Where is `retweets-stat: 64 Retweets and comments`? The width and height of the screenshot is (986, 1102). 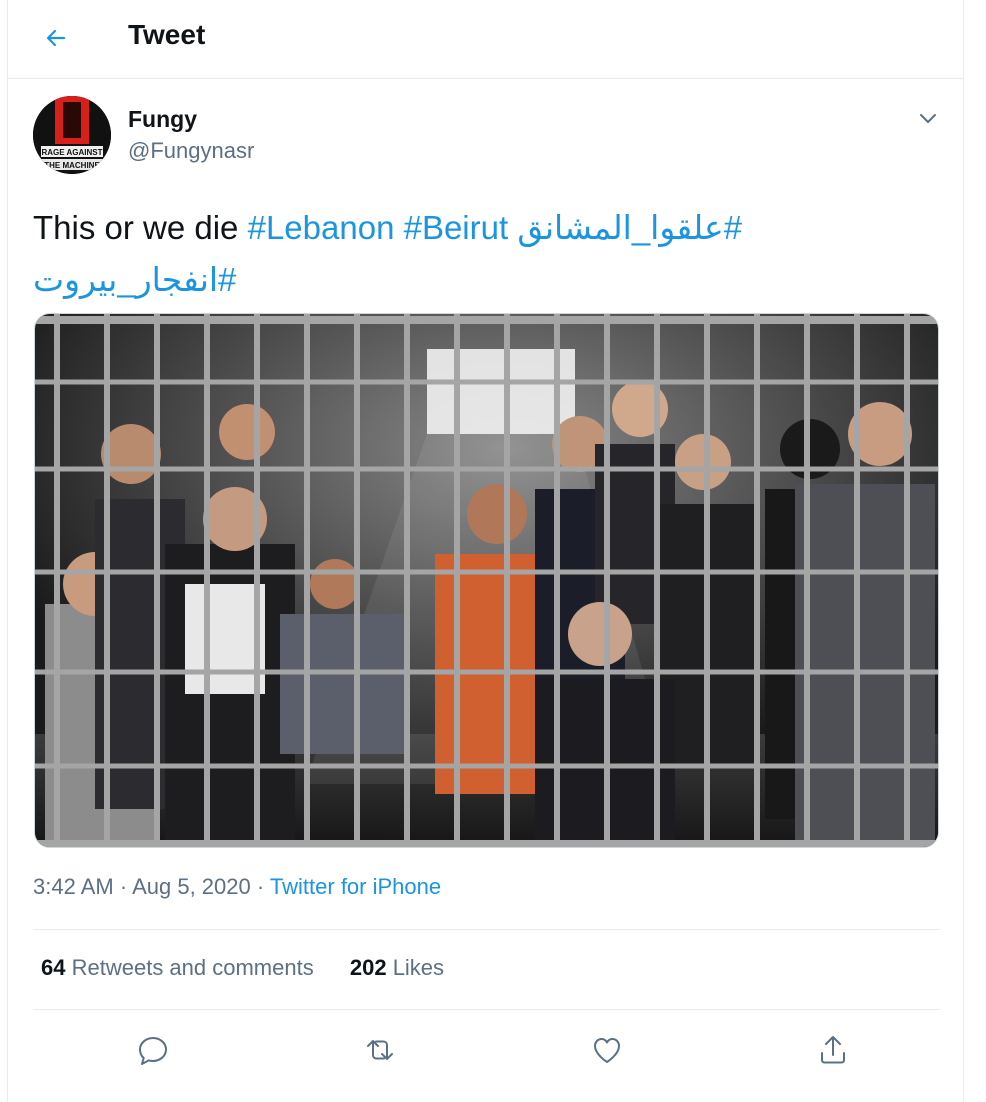 retweets-stat: 64 Retweets and comments is located at coordinates (177, 967).